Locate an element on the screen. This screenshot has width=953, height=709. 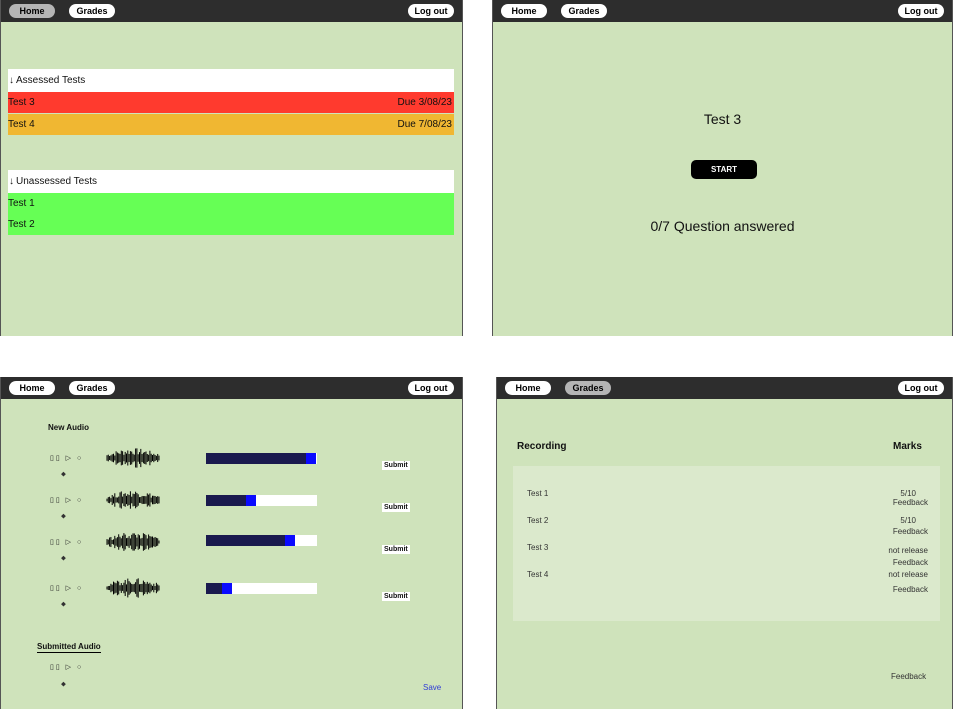
recording-name: Test 2 is located at coordinates (538, 520).